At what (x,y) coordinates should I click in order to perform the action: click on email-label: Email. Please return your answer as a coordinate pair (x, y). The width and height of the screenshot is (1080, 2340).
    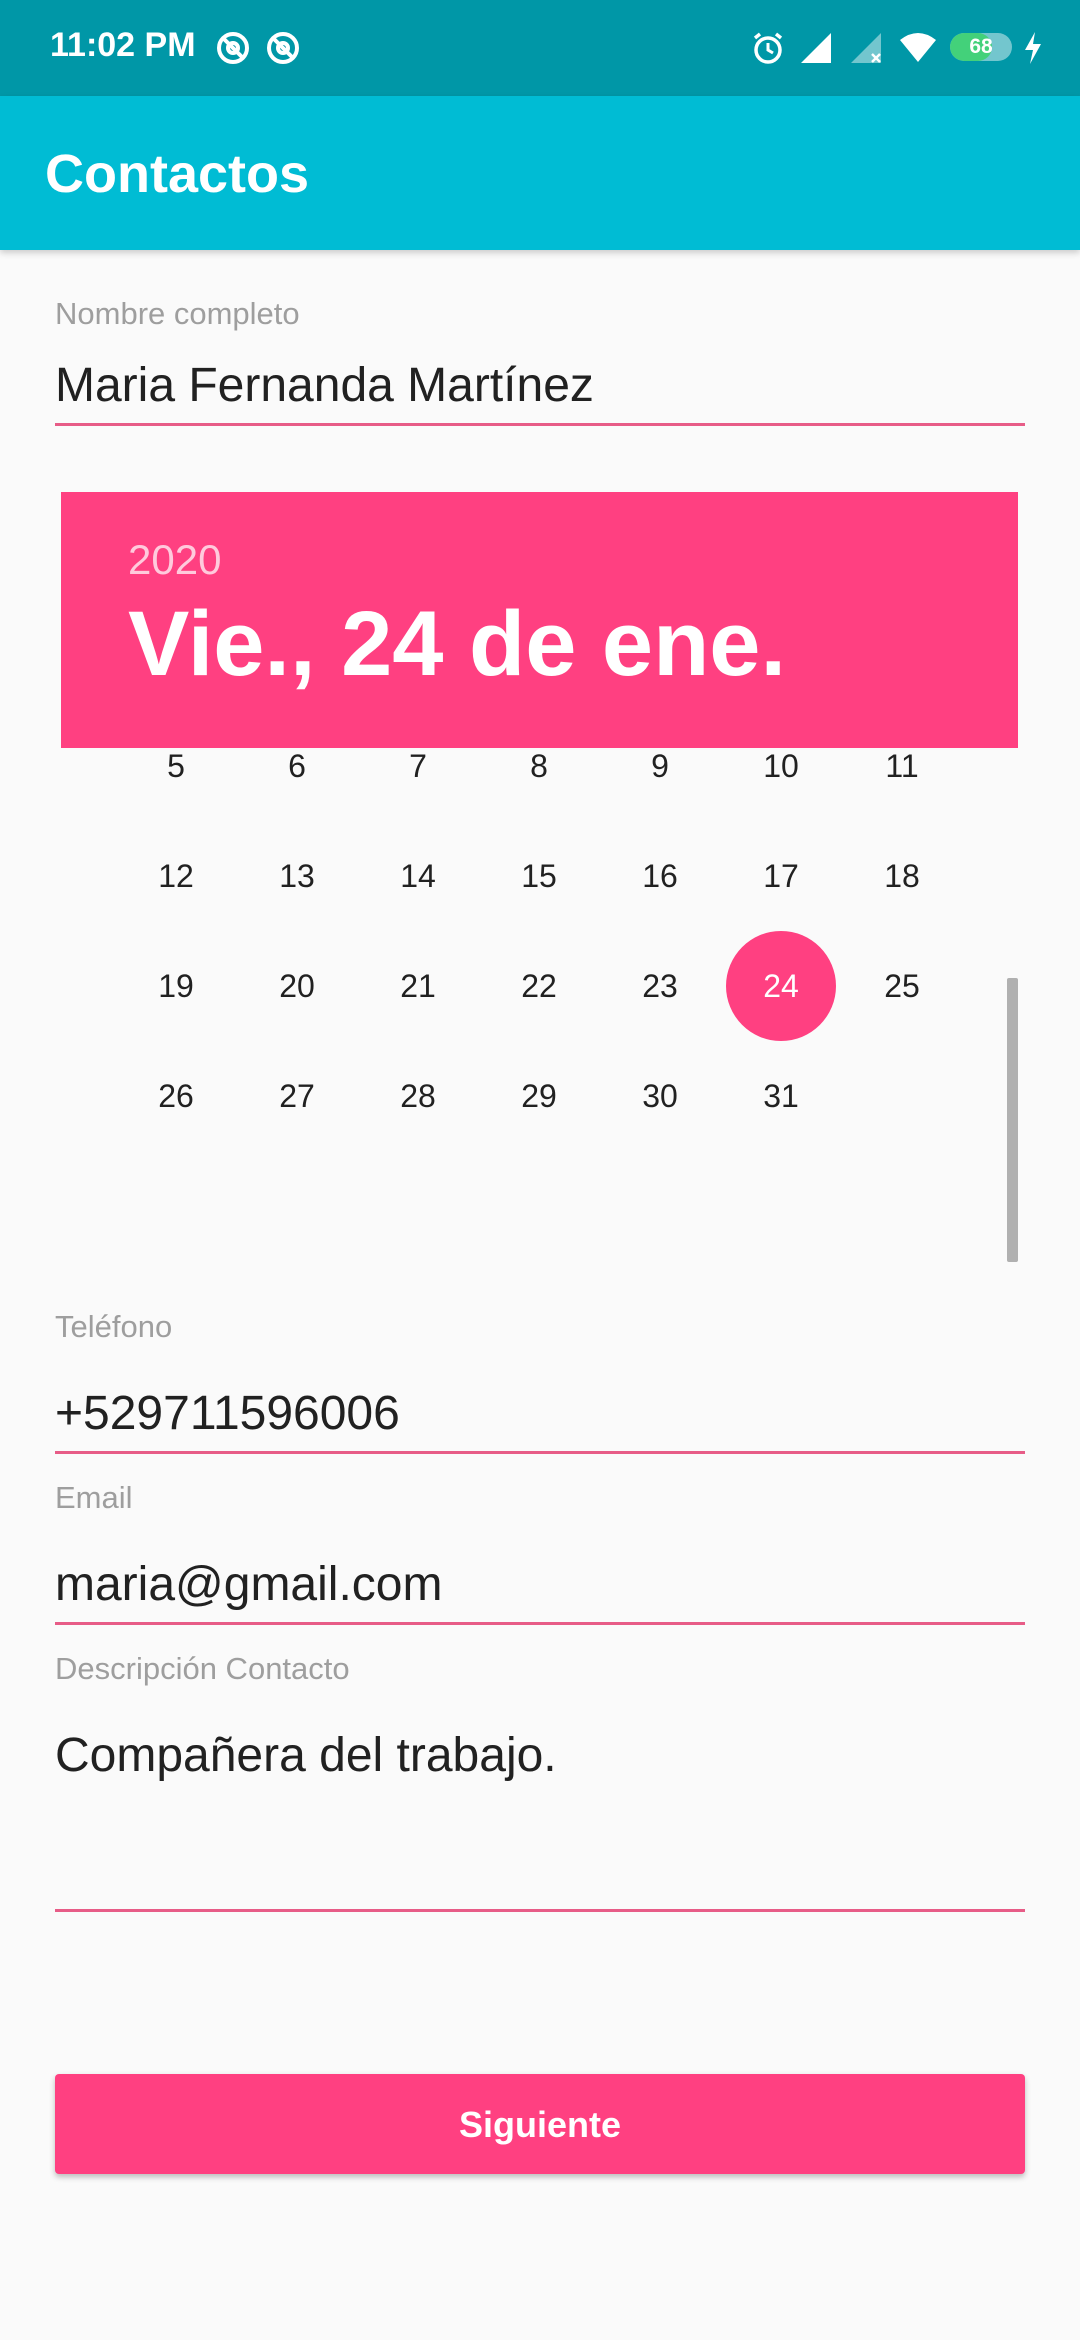
    Looking at the image, I should click on (94, 1497).